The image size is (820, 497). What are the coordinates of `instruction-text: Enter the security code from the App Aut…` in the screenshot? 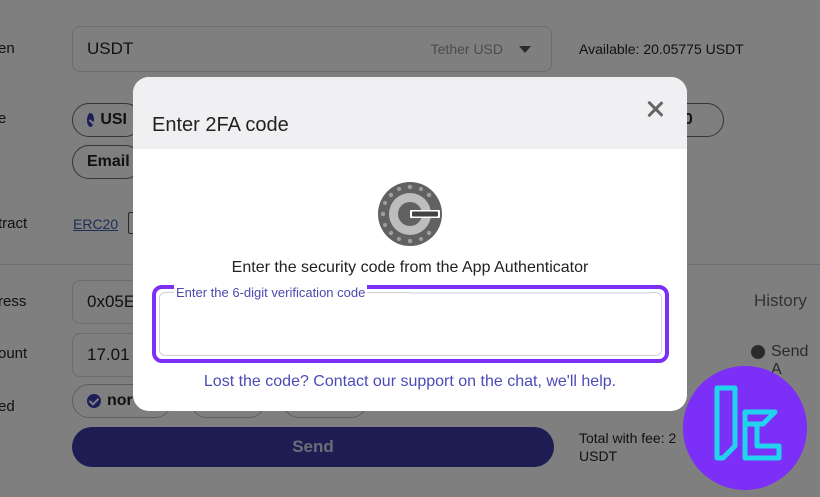 It's located at (410, 267).